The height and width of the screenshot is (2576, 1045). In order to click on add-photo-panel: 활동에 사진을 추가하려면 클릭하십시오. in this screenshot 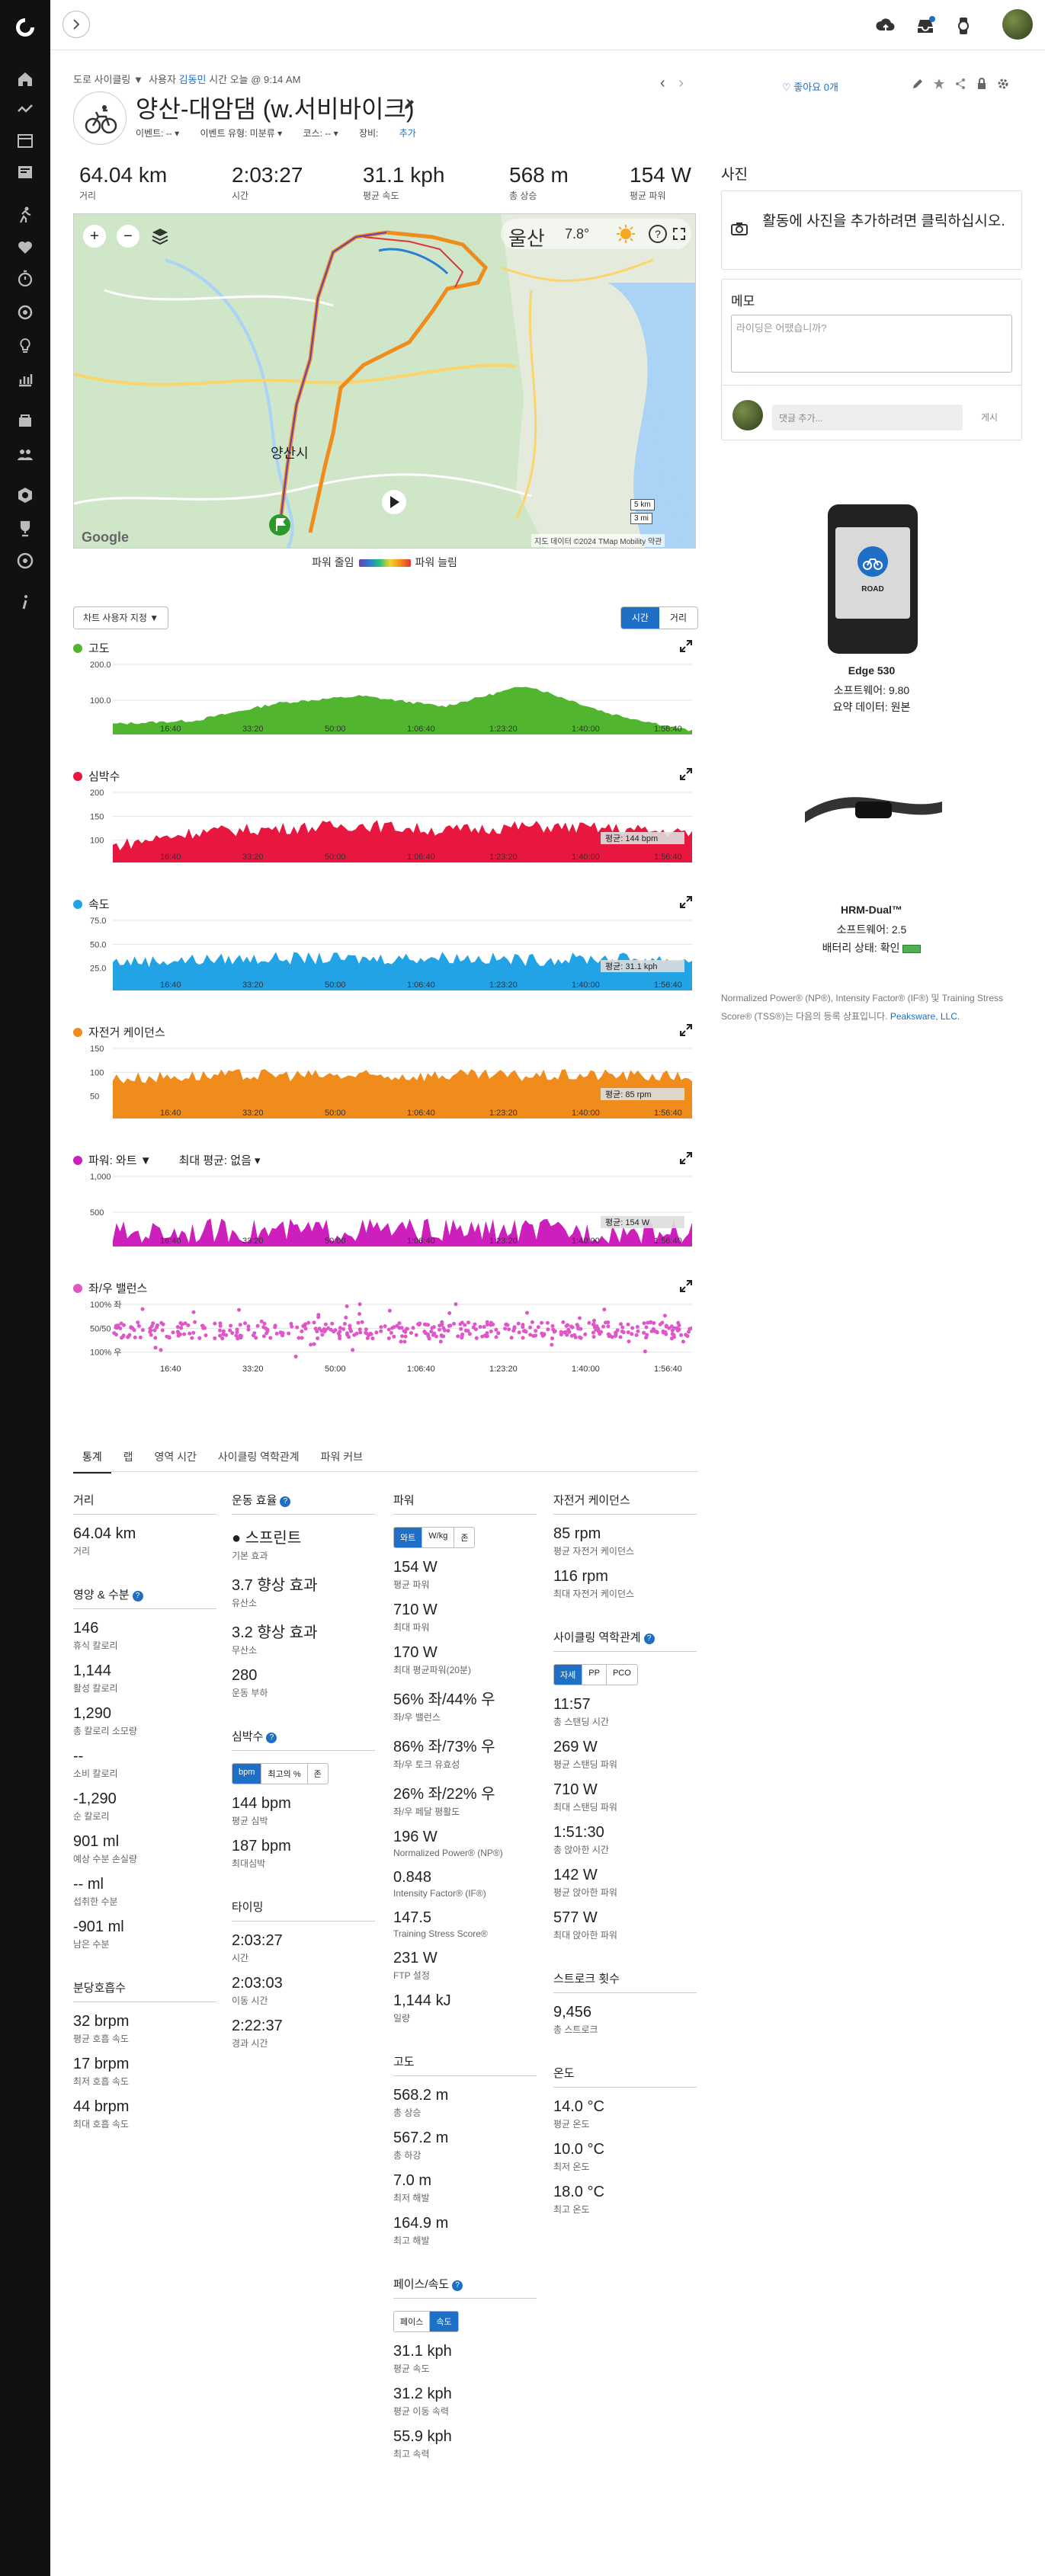, I will do `click(871, 230)`.